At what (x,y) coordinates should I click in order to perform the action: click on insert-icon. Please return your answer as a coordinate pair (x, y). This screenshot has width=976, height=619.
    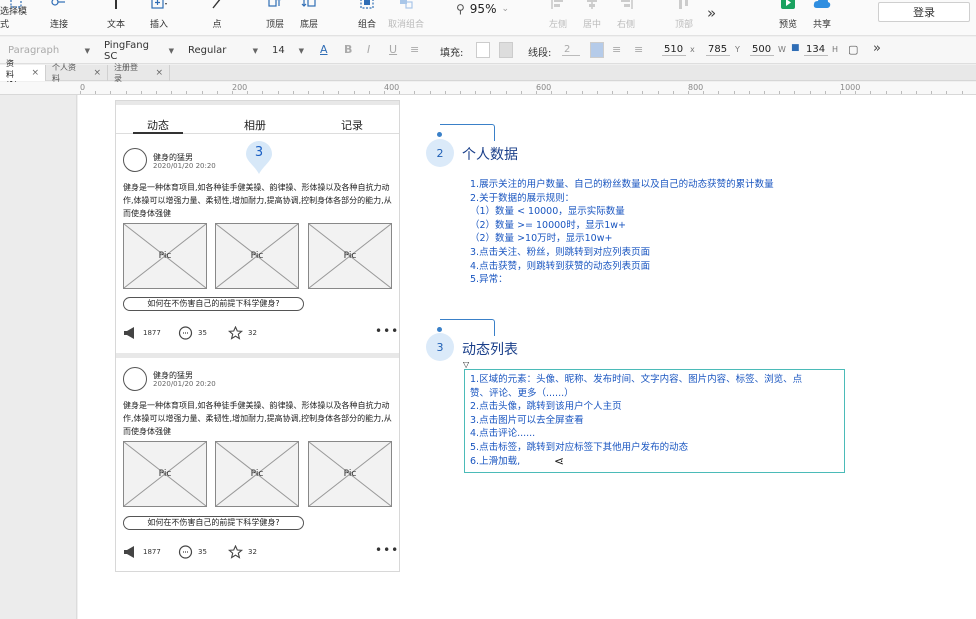
    Looking at the image, I should click on (159, 5).